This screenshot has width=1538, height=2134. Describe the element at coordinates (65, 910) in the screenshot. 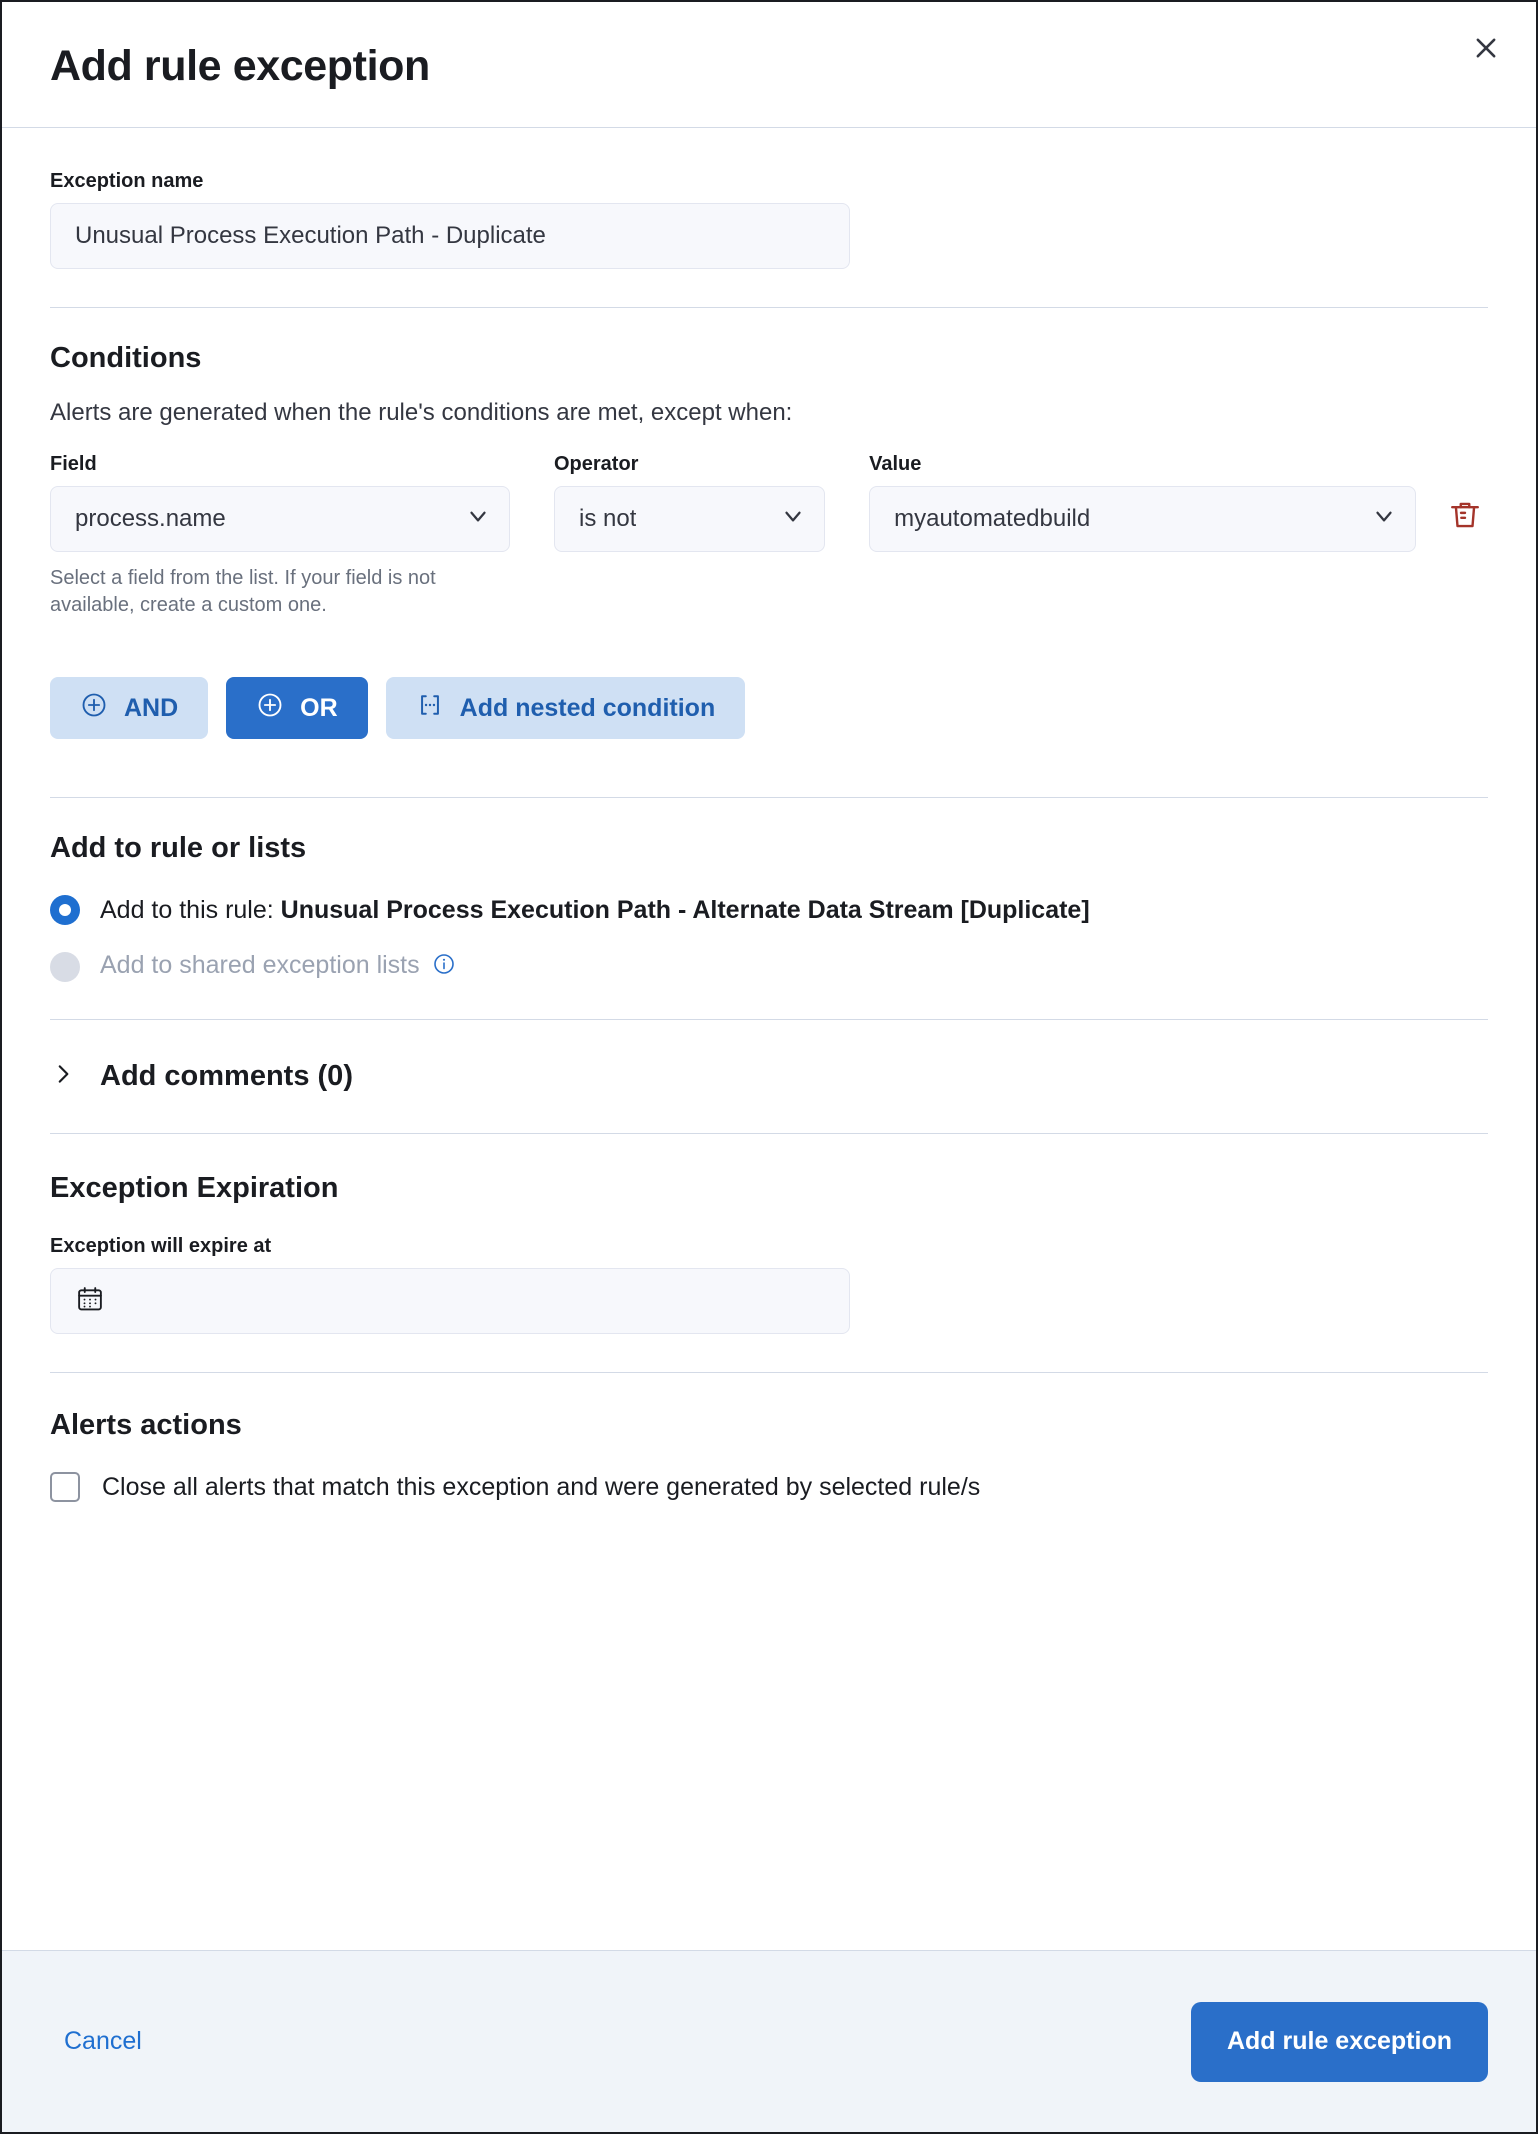

I see `radio-icon-selected` at that location.